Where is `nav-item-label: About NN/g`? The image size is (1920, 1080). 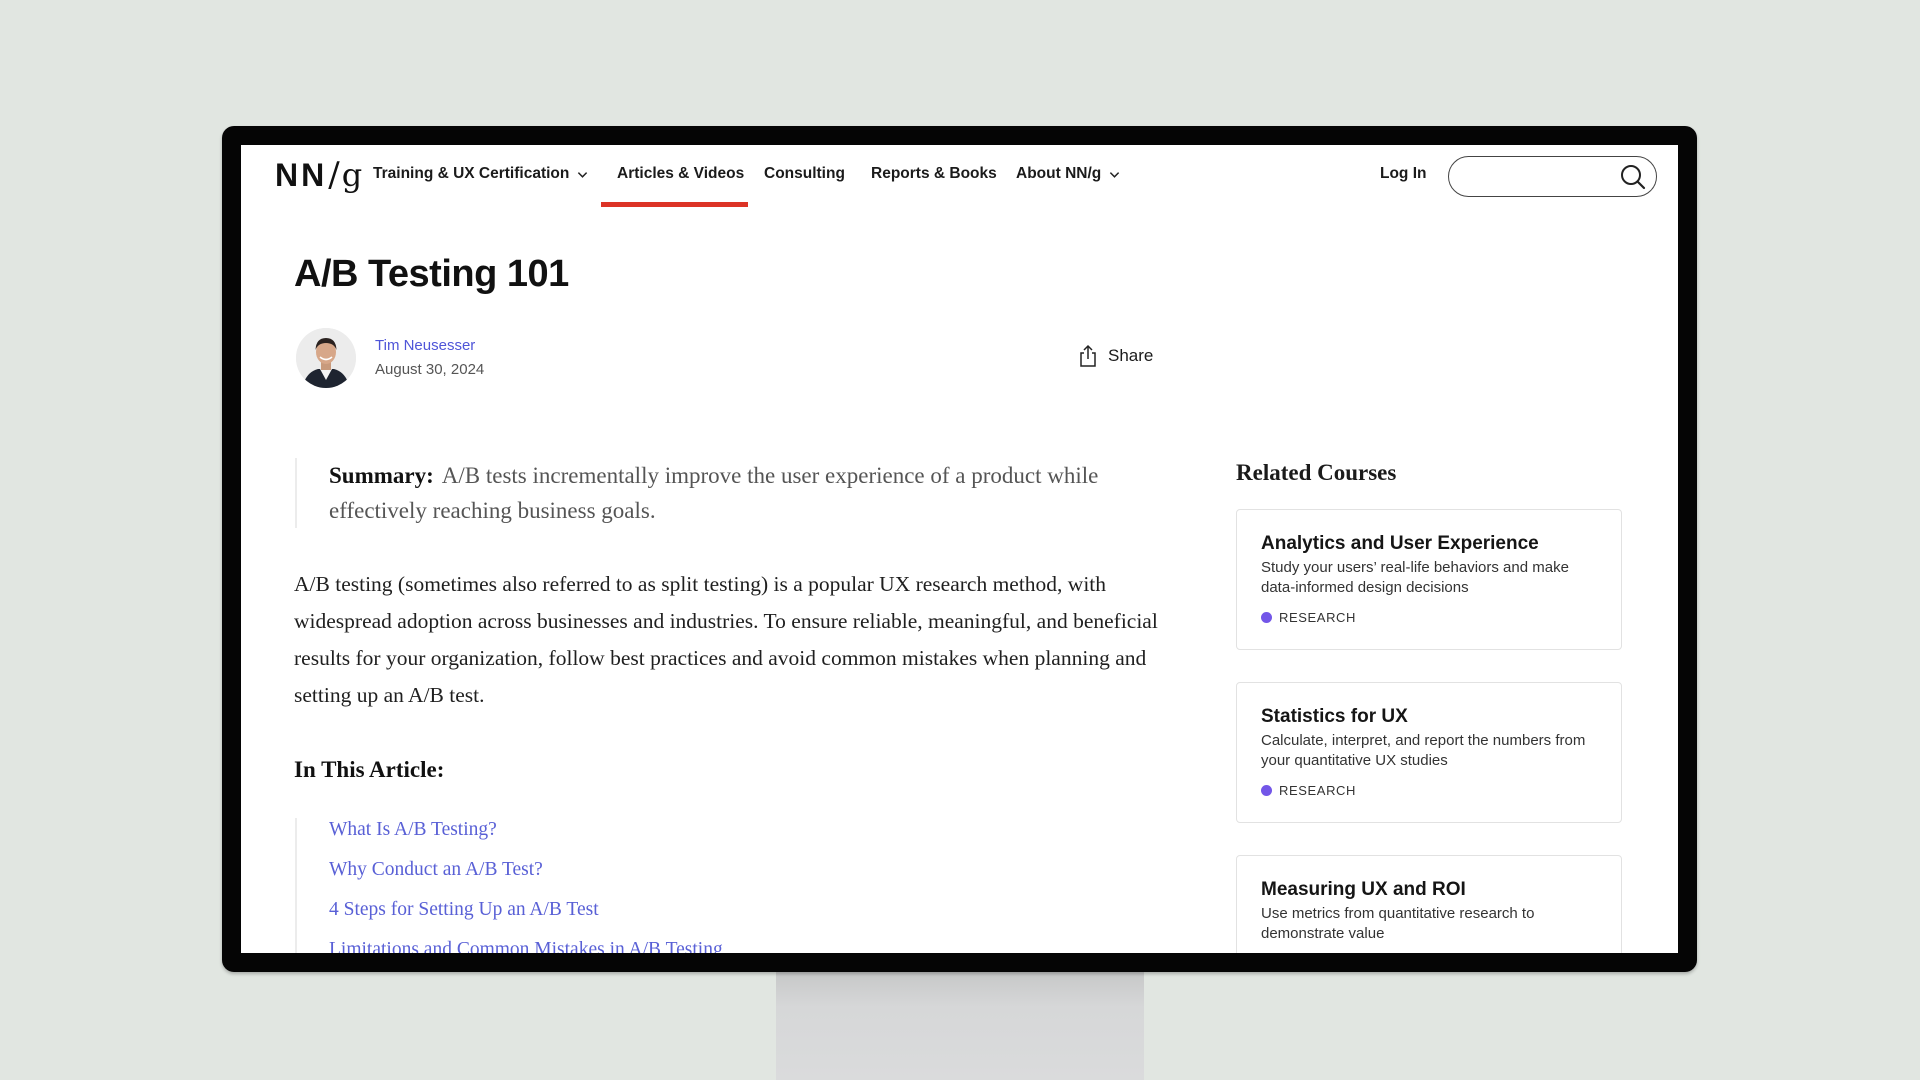
nav-item-label: About NN/g is located at coordinates (1059, 173).